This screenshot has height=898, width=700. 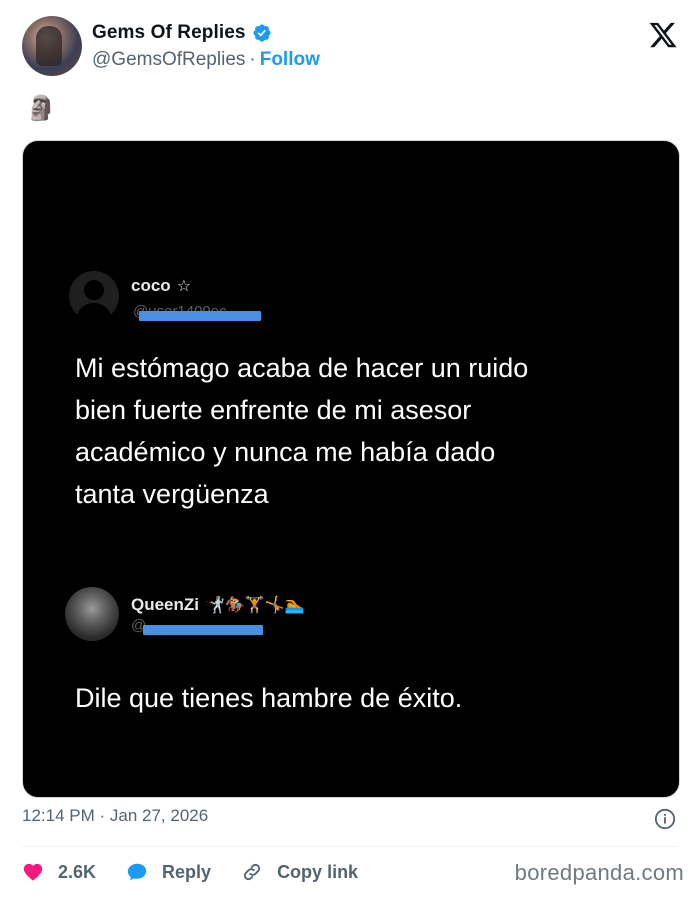 I want to click on reply-button: Reply, so click(x=168, y=872).